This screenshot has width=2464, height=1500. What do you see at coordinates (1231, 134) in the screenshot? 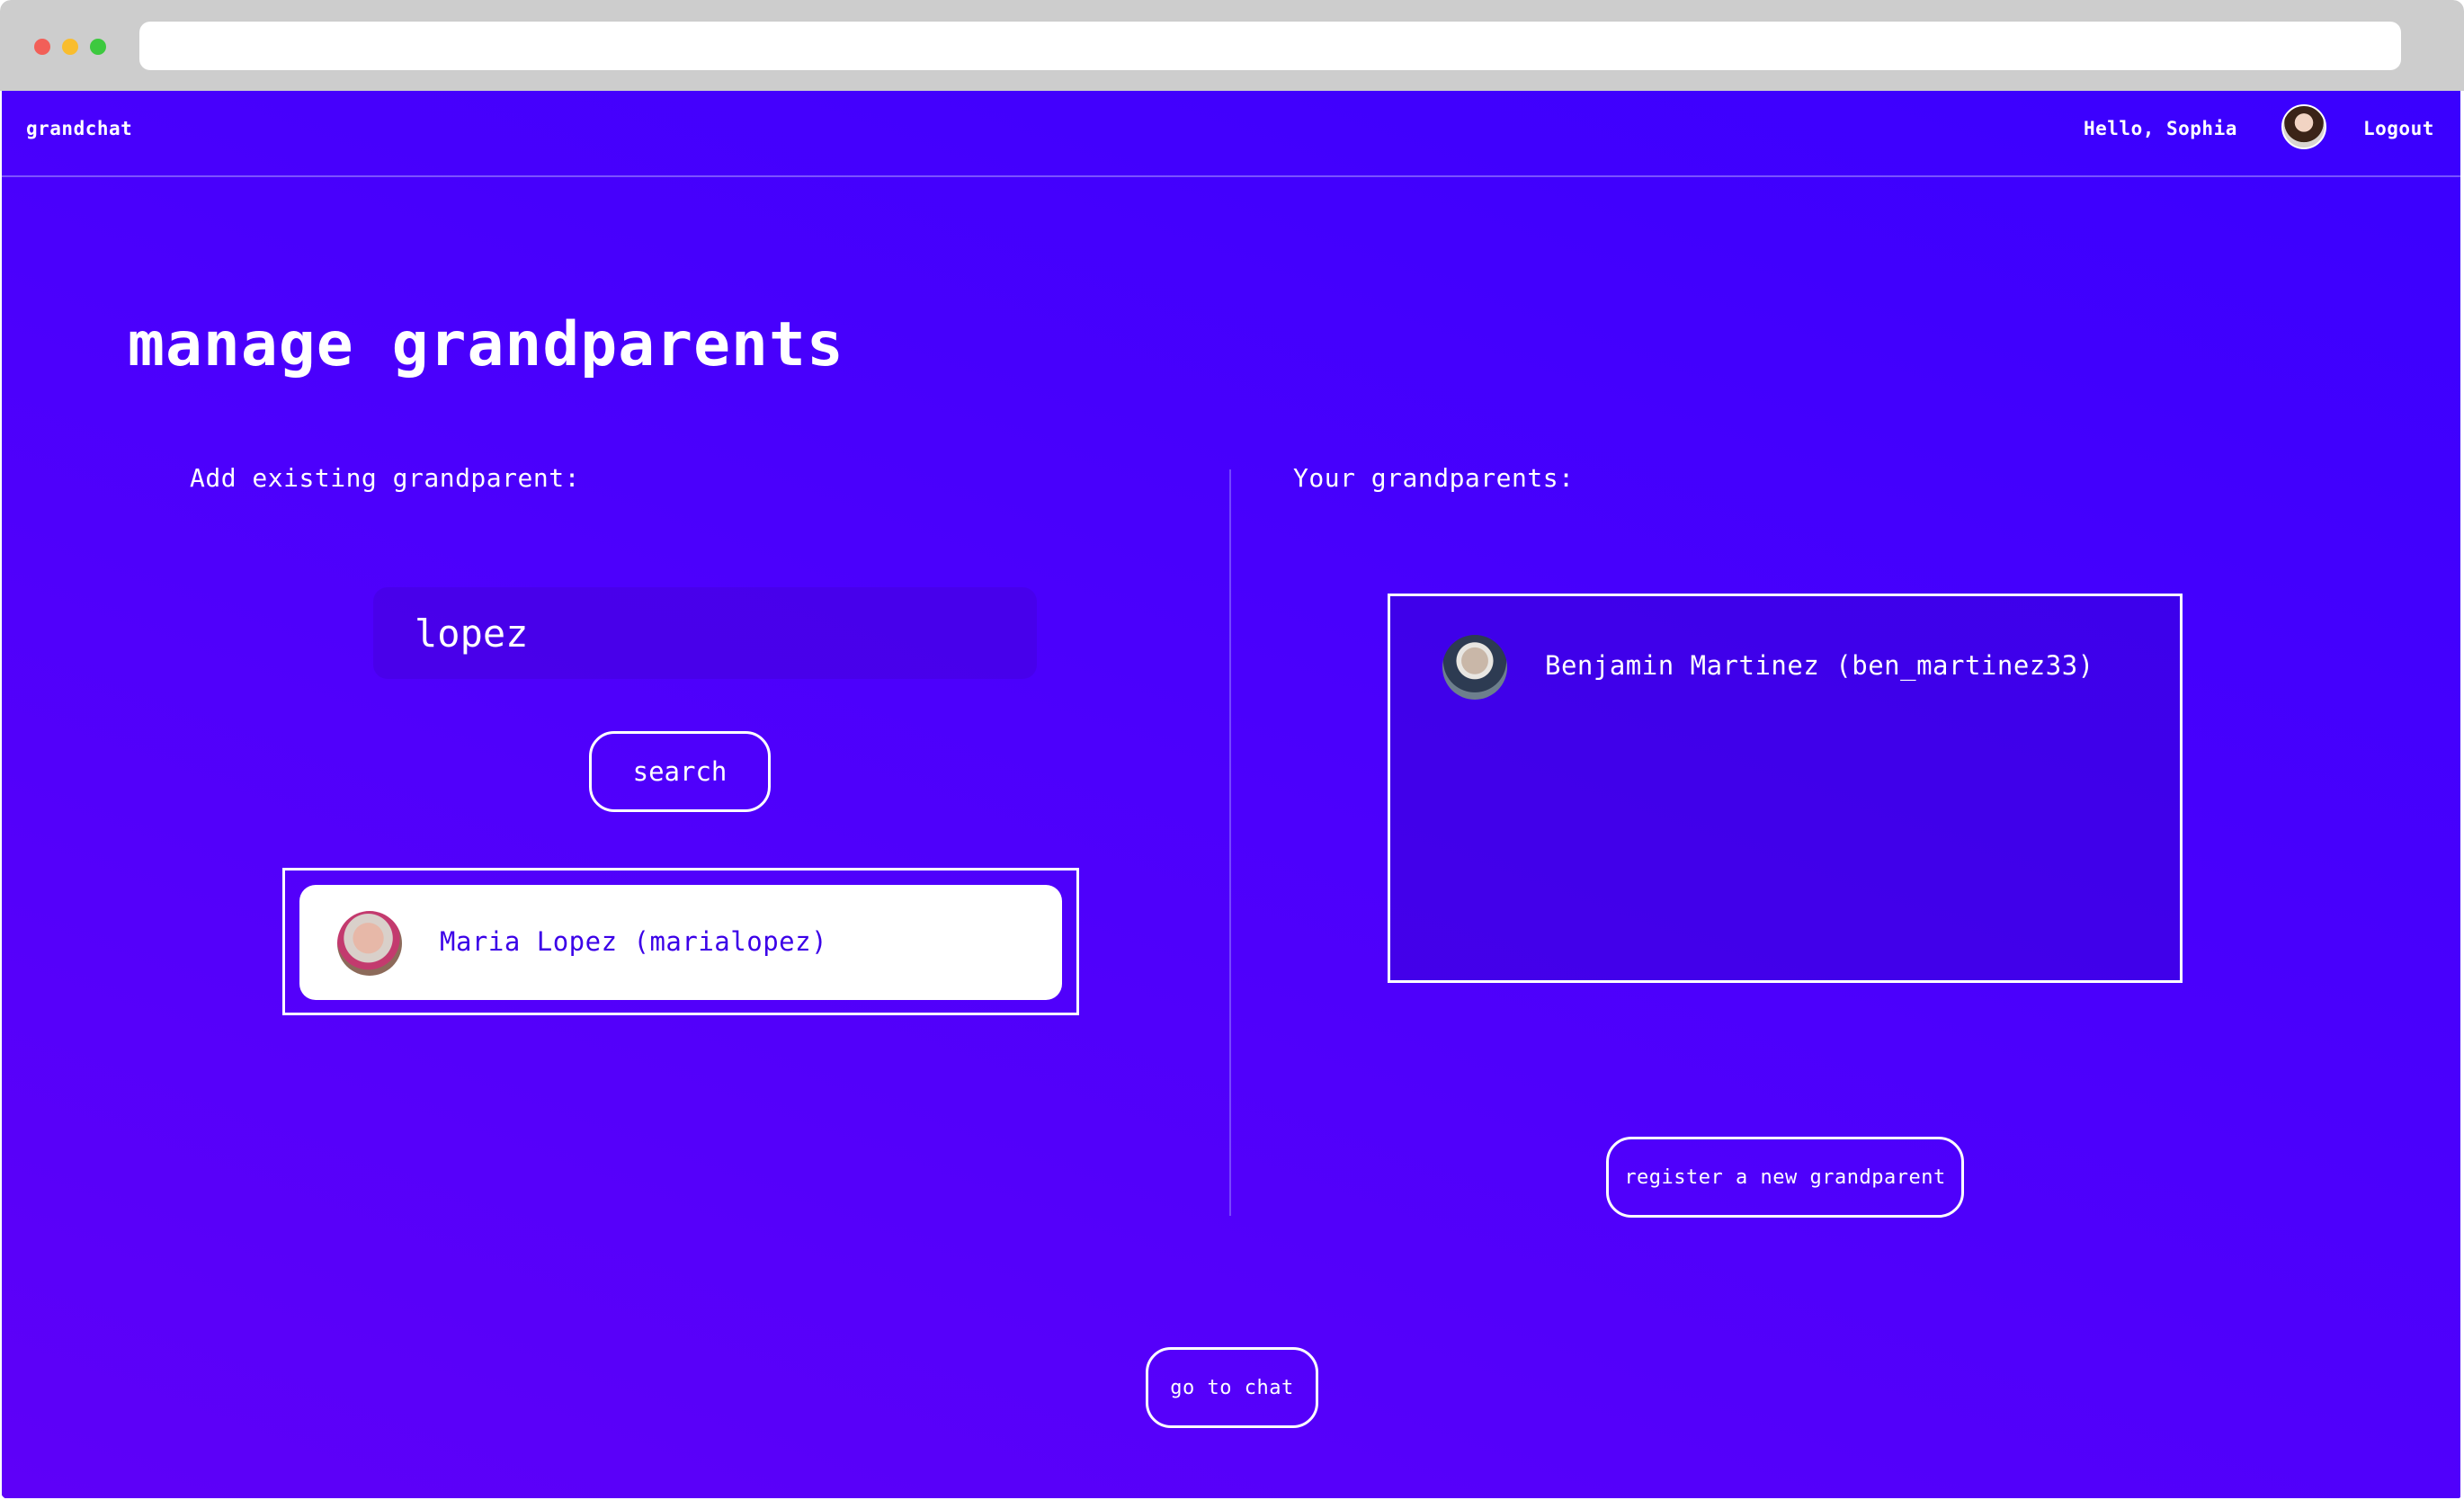
I see `top-navbar: grandchat Hello, Sophia Logout` at bounding box center [1231, 134].